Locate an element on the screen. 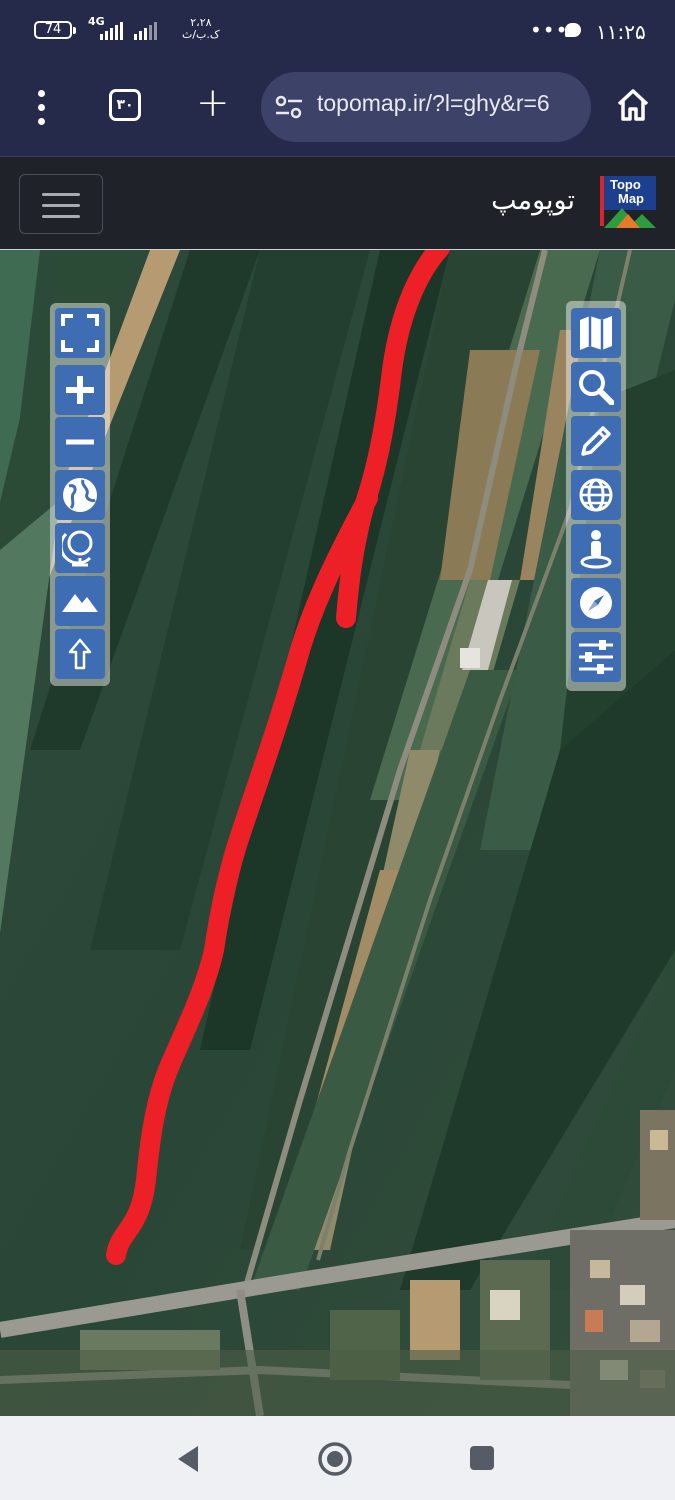 This screenshot has width=675, height=1500. clock: ۱۱:۲۵ is located at coordinates (621, 32).